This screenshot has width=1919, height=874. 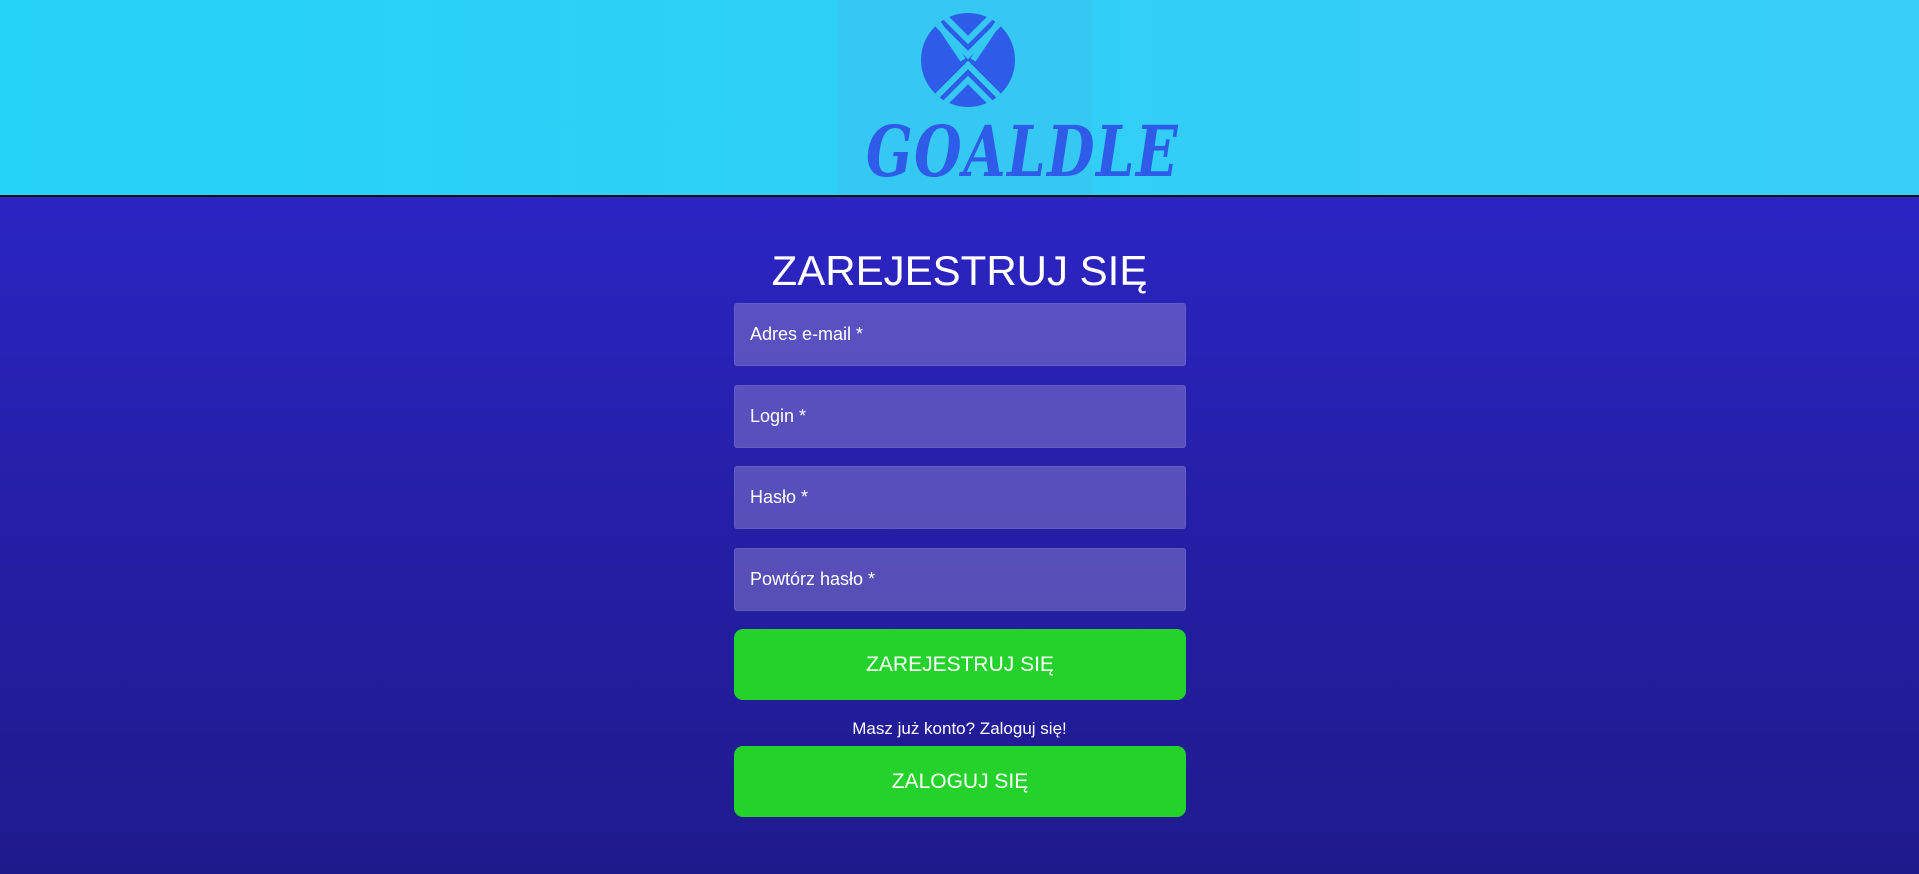 What do you see at coordinates (959, 270) in the screenshot?
I see `page-title: ZAREJESTRUJ SIĘ` at bounding box center [959, 270].